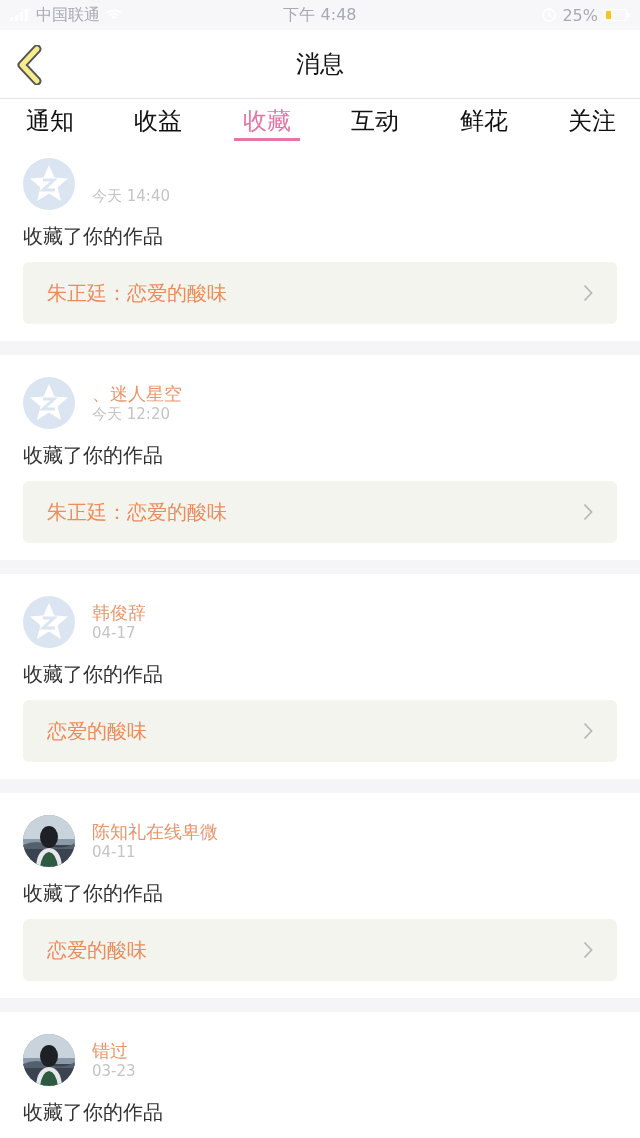 This screenshot has height=1138, width=640. Describe the element at coordinates (114, 852) in the screenshot. I see `message-date: 04-11` at that location.